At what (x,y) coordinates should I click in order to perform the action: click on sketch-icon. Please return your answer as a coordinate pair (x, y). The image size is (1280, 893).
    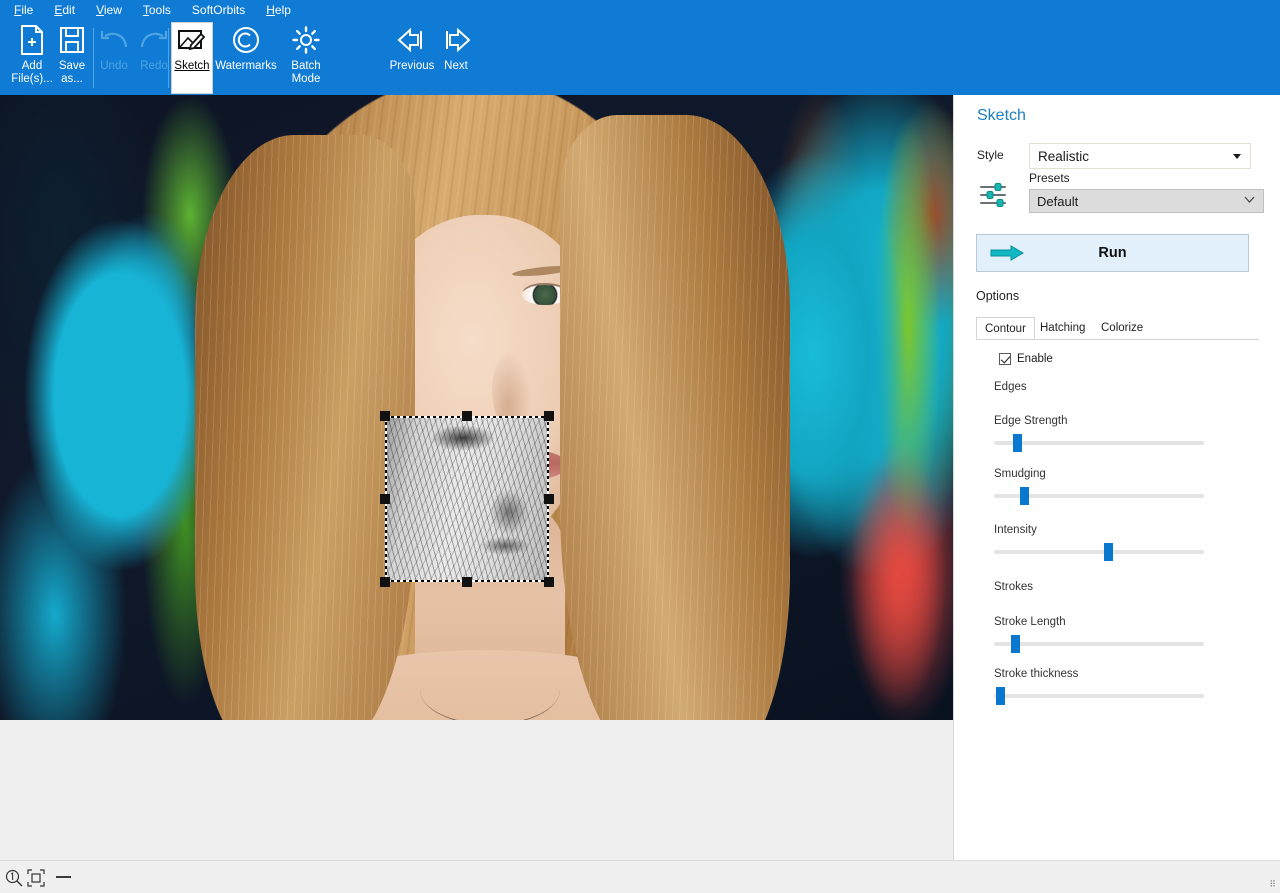
    Looking at the image, I should click on (192, 40).